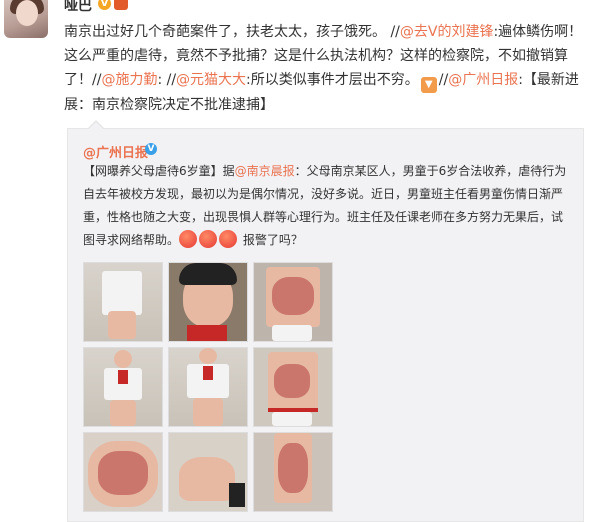 The width and height of the screenshot is (589, 522). What do you see at coordinates (211, 80) in the screenshot?
I see `mention-link: @元猫大大` at bounding box center [211, 80].